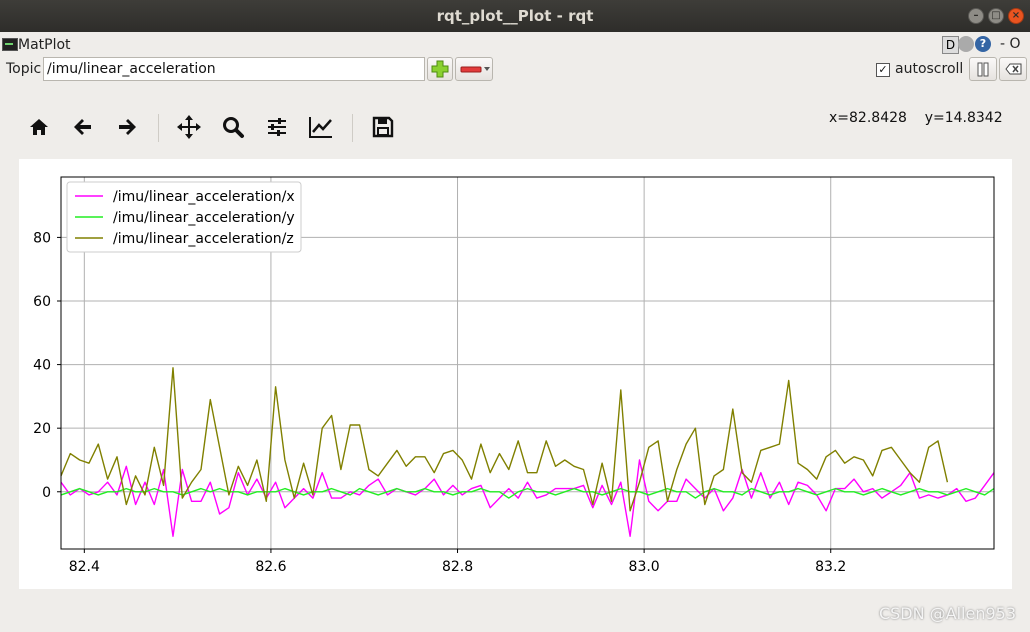  What do you see at coordinates (44, 45) in the screenshot?
I see `plugin-title: MatPlot` at bounding box center [44, 45].